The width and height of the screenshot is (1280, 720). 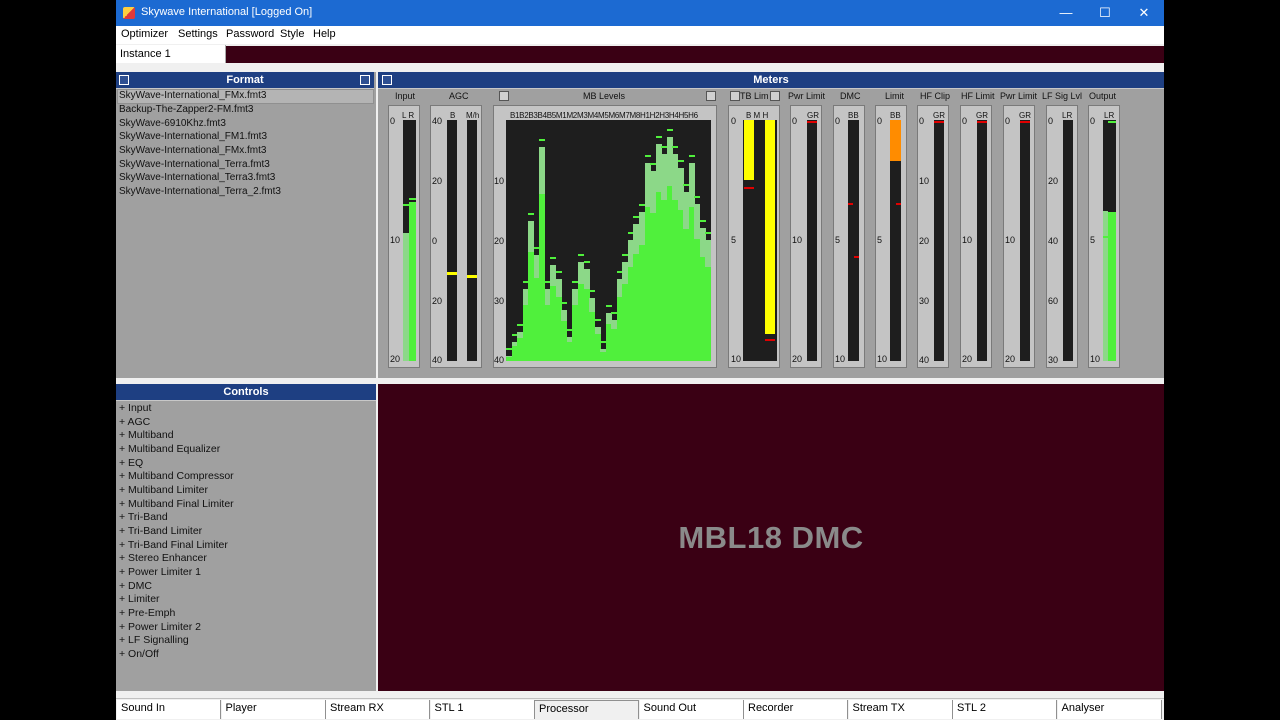 I want to click on limit-label: Limit, so click(x=895, y=96).